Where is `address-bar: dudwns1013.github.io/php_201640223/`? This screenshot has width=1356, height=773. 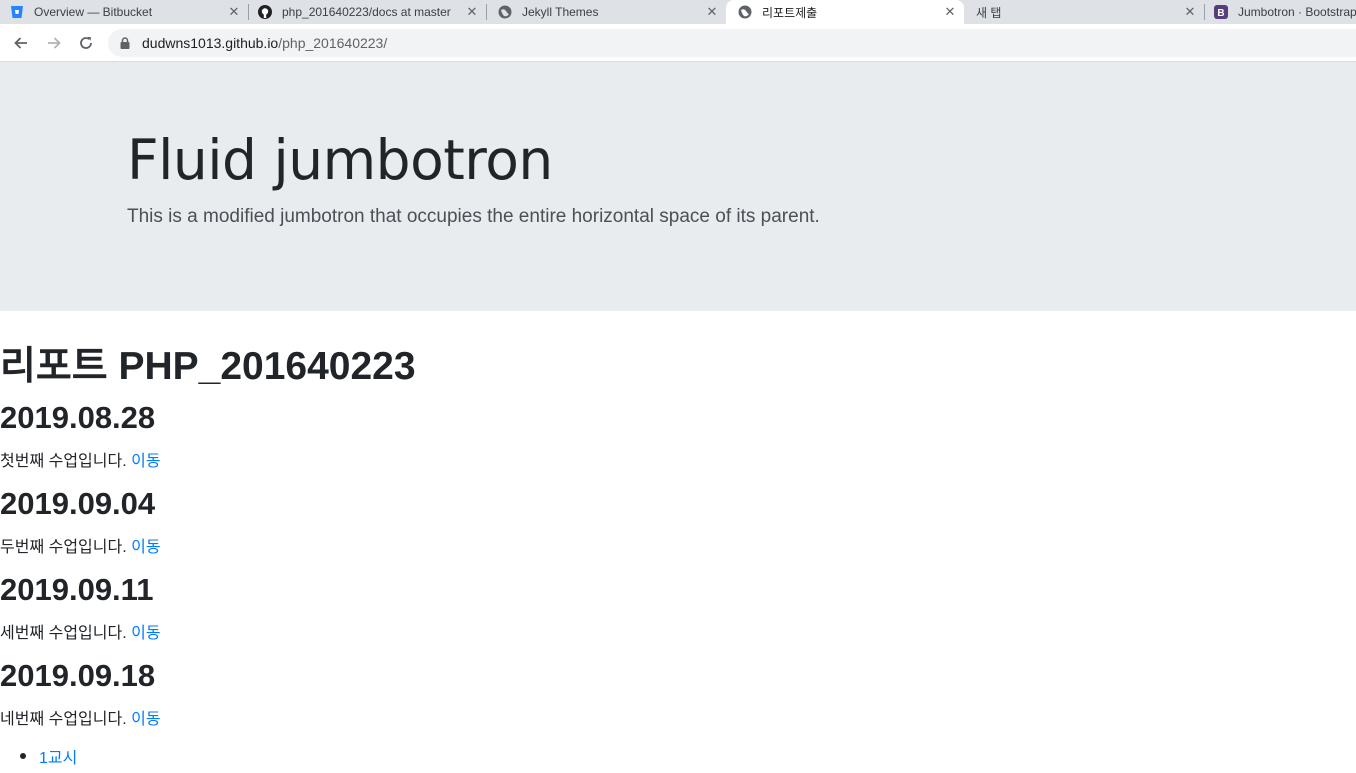
address-bar: dudwns1013.github.io/php_201640223/ is located at coordinates (732, 43).